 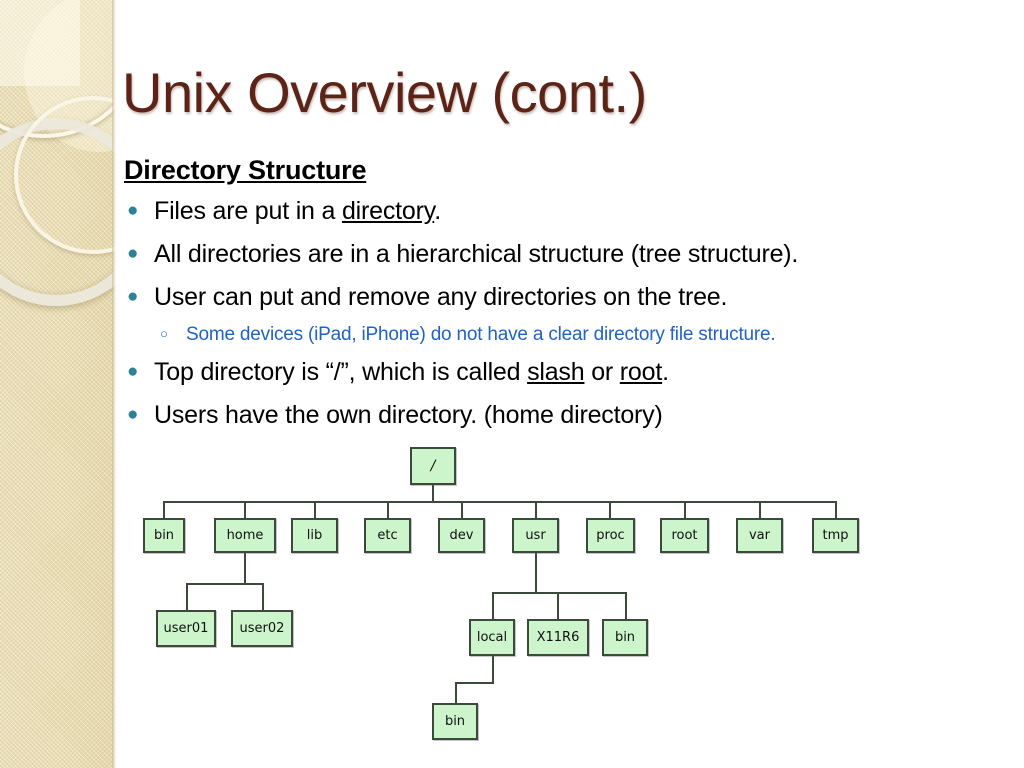 I want to click on tree-node-user01: user01, so click(x=186, y=628).